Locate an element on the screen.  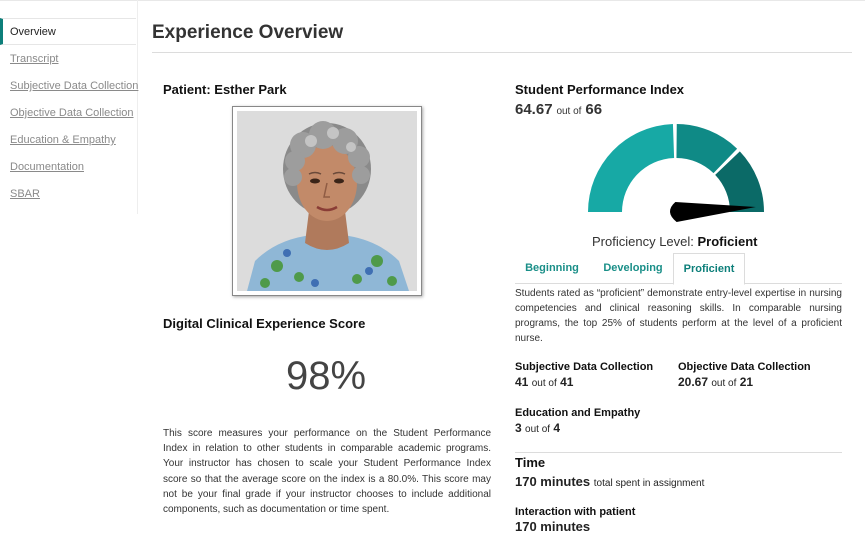
title-divider is located at coordinates (502, 52).